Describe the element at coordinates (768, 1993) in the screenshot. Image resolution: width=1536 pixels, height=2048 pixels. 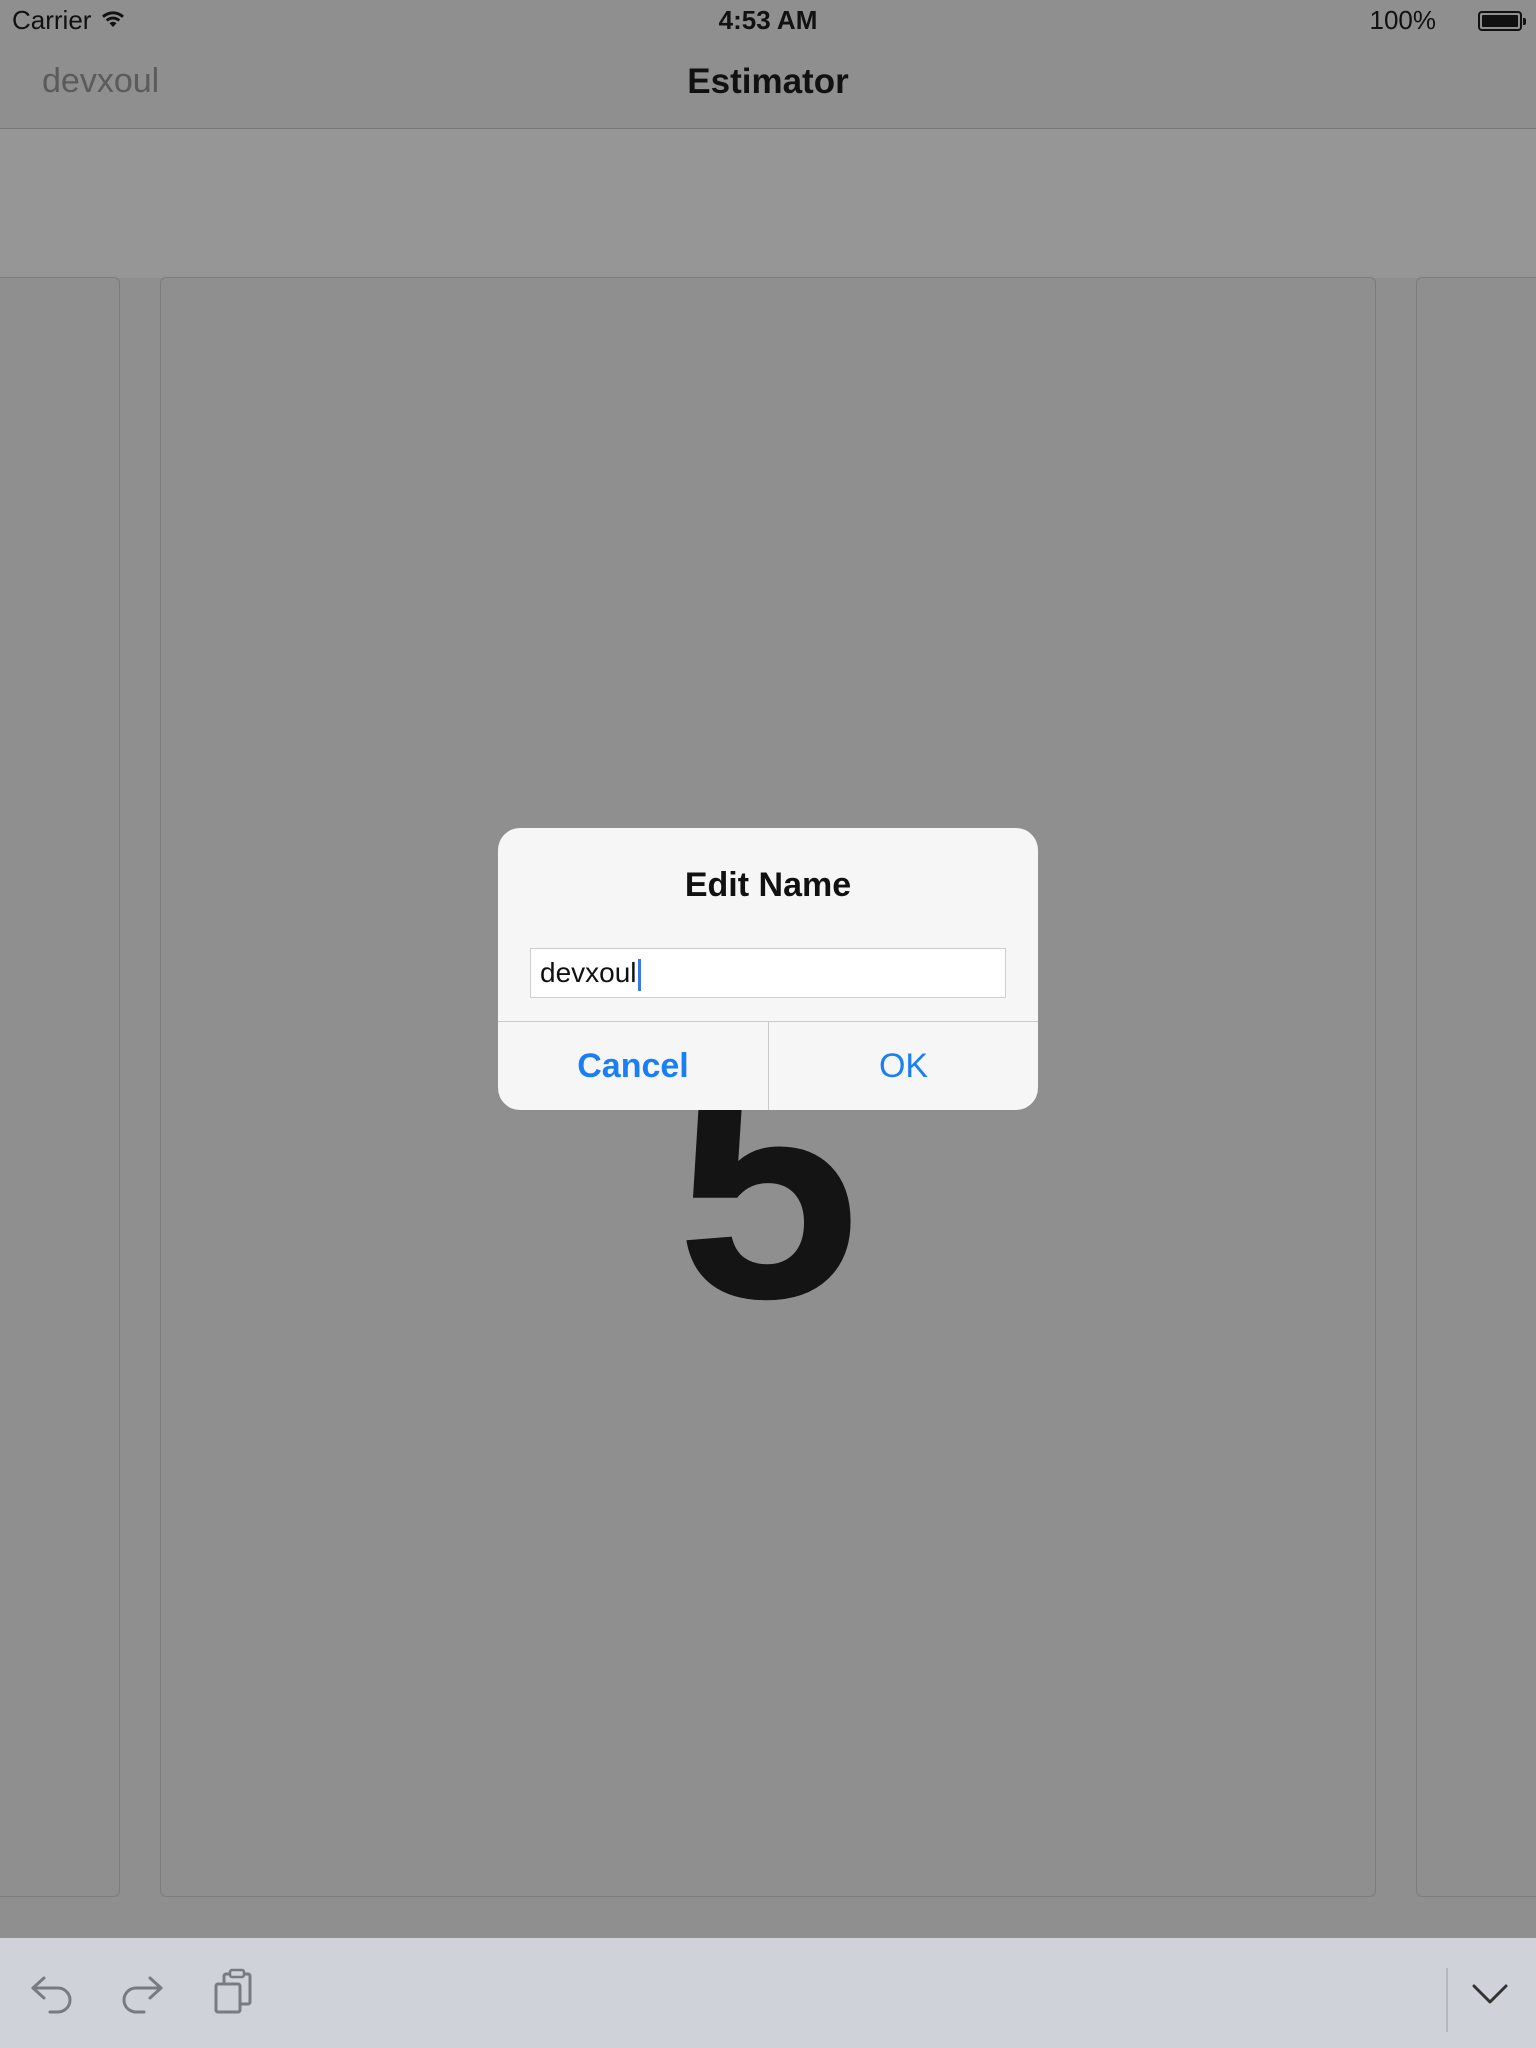
I see `keyboard-shortcut-bar` at that location.